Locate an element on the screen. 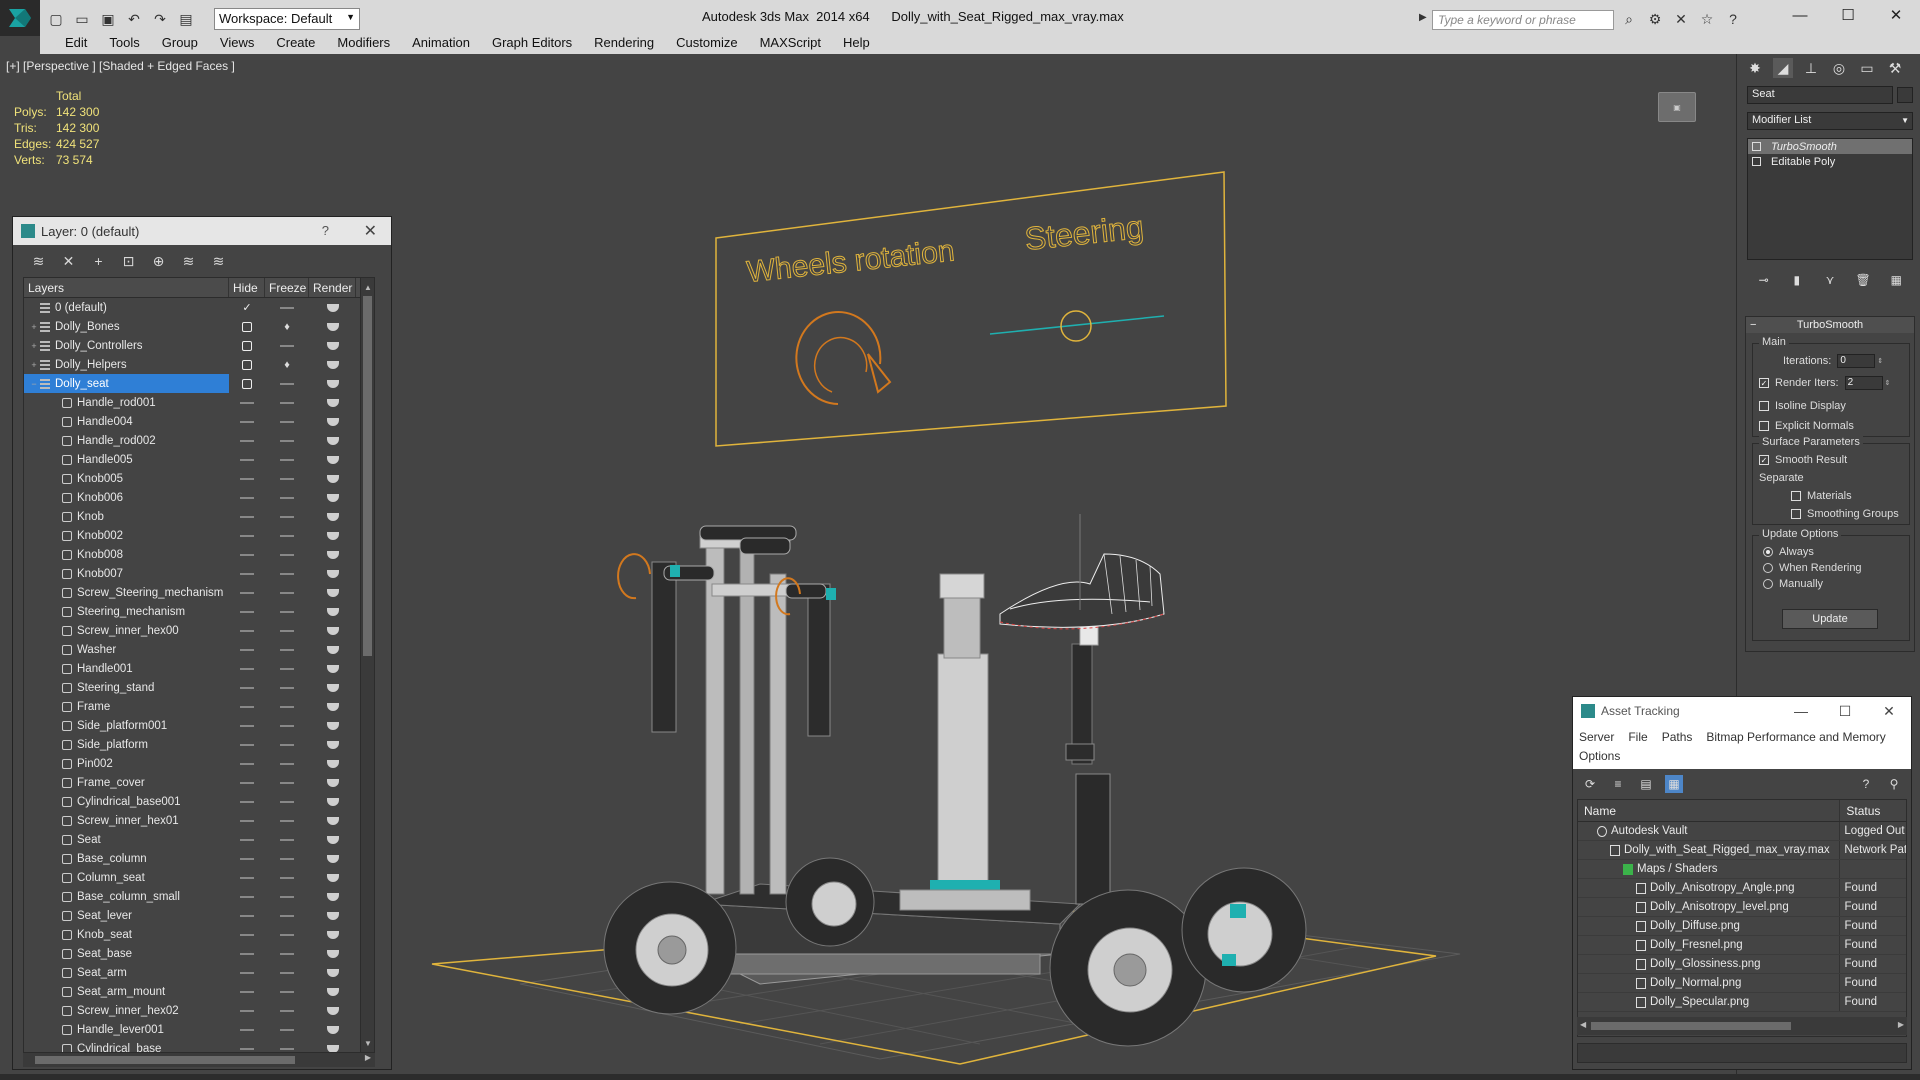 This screenshot has width=1920, height=1080. layer-name-cell: Screw_inner_hex02 is located at coordinates (126, 1010).